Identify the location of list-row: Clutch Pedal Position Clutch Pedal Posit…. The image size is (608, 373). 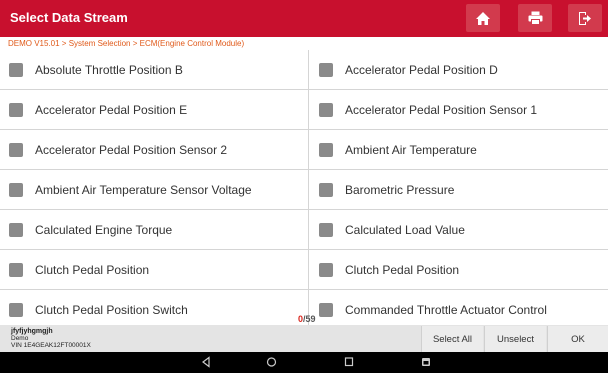
(304, 270).